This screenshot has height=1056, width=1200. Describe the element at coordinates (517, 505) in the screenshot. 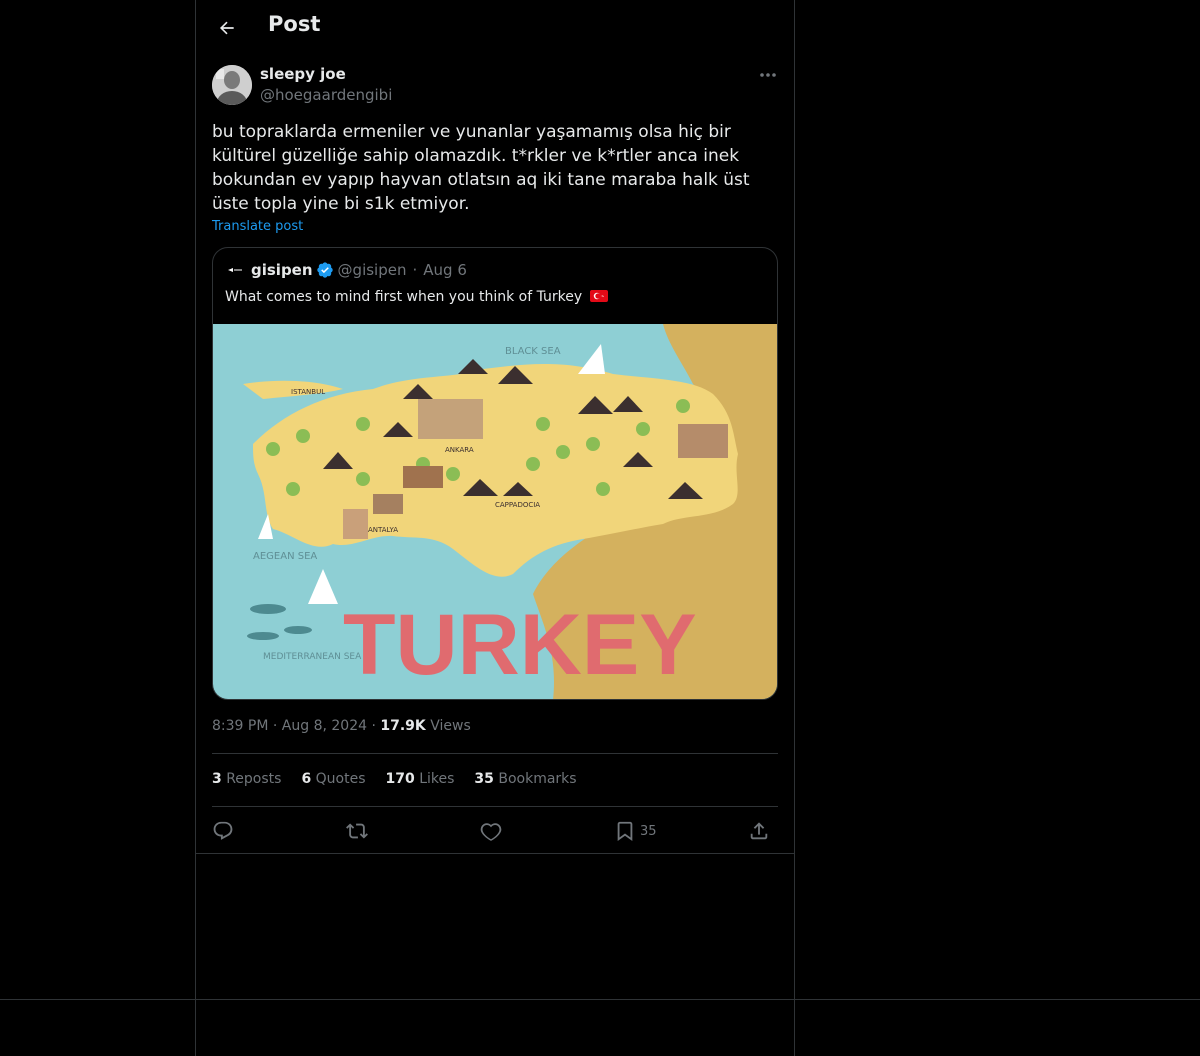

I see `map-label-cappadocia: CAPPADOCIA` at that location.